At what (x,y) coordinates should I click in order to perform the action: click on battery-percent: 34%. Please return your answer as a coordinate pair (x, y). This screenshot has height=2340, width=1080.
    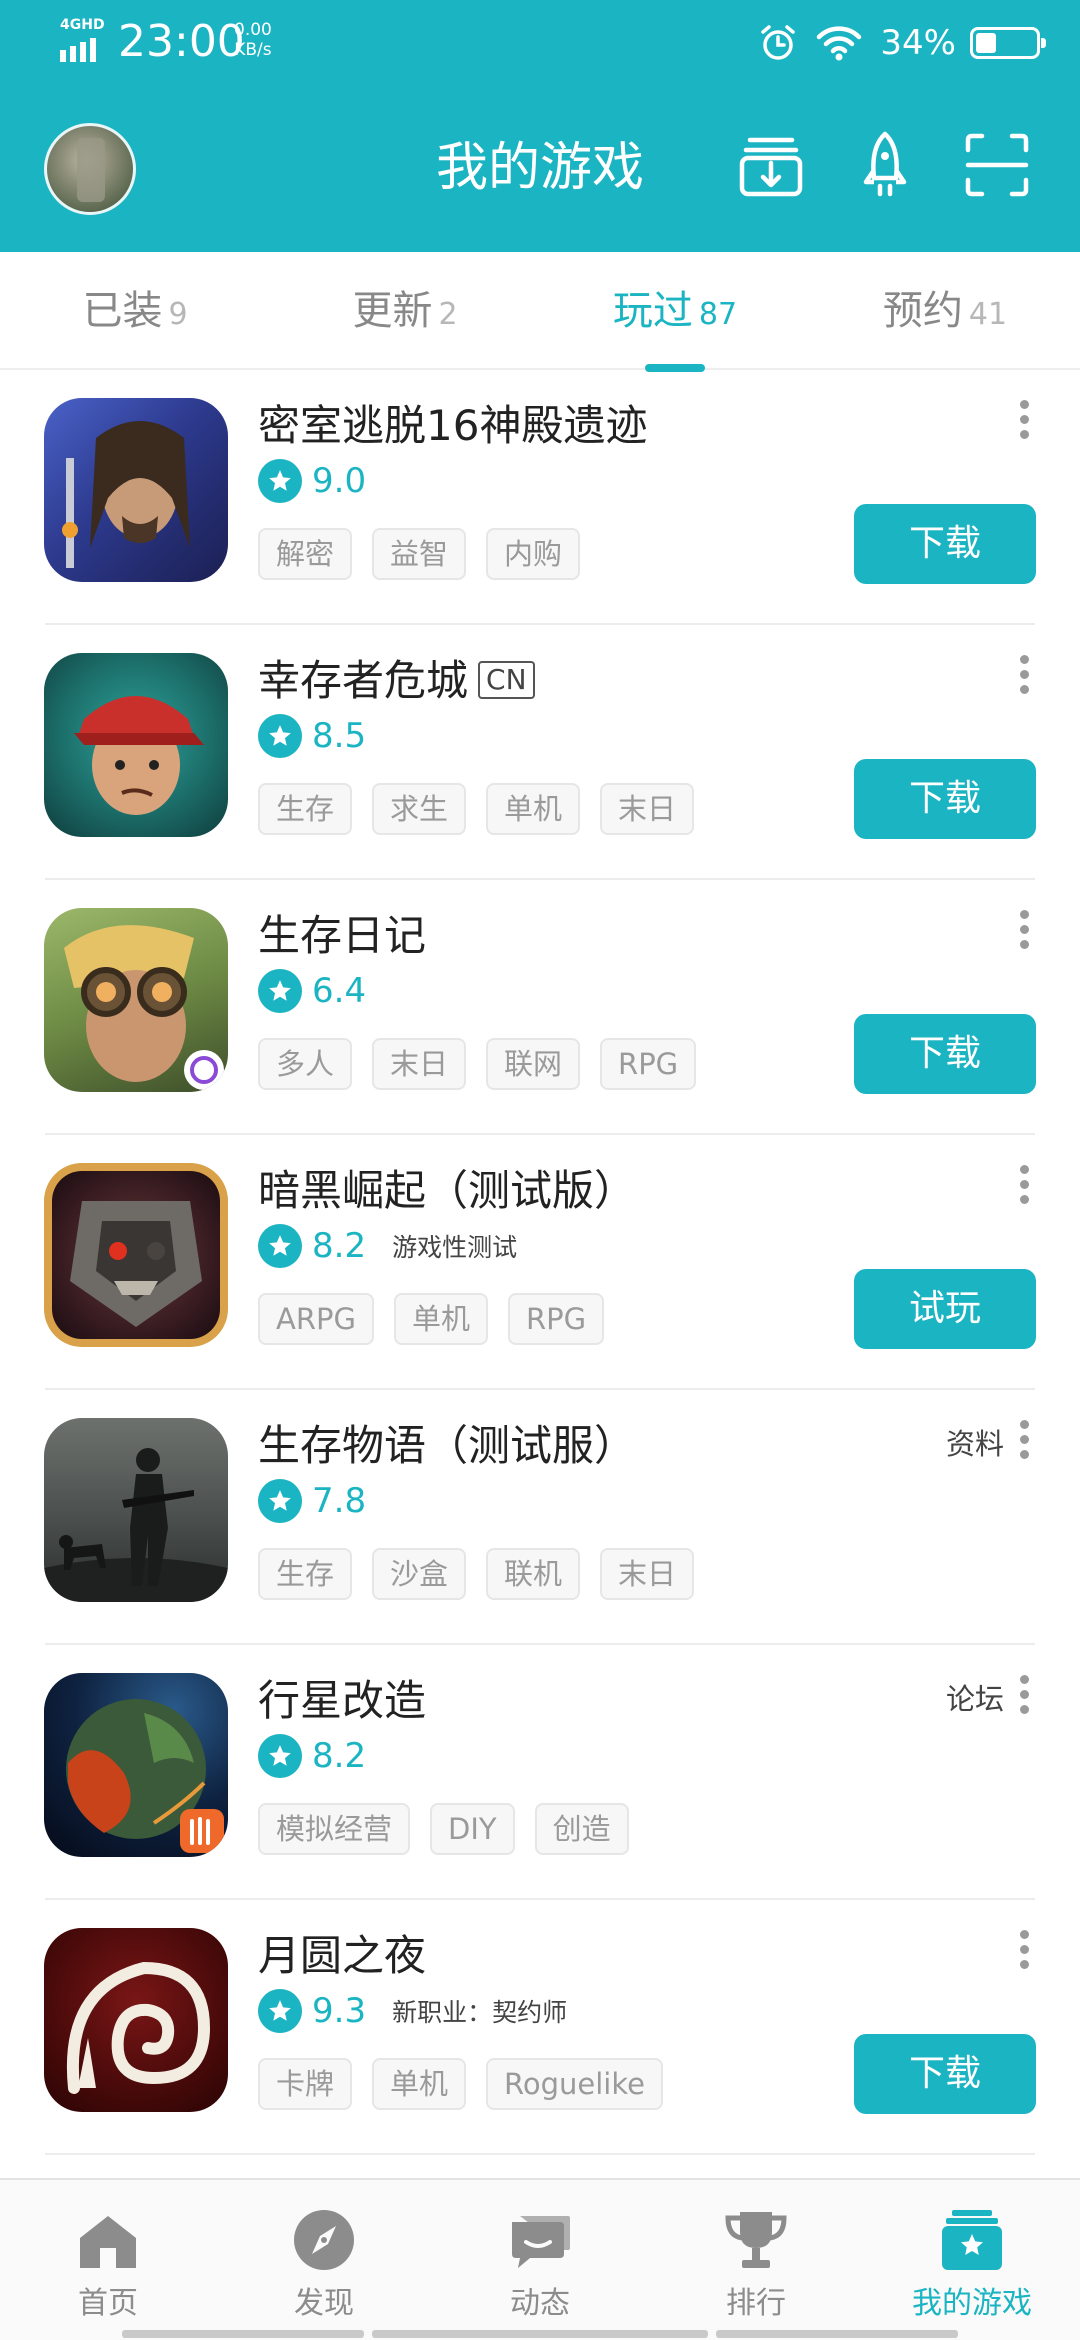
    Looking at the image, I should click on (918, 43).